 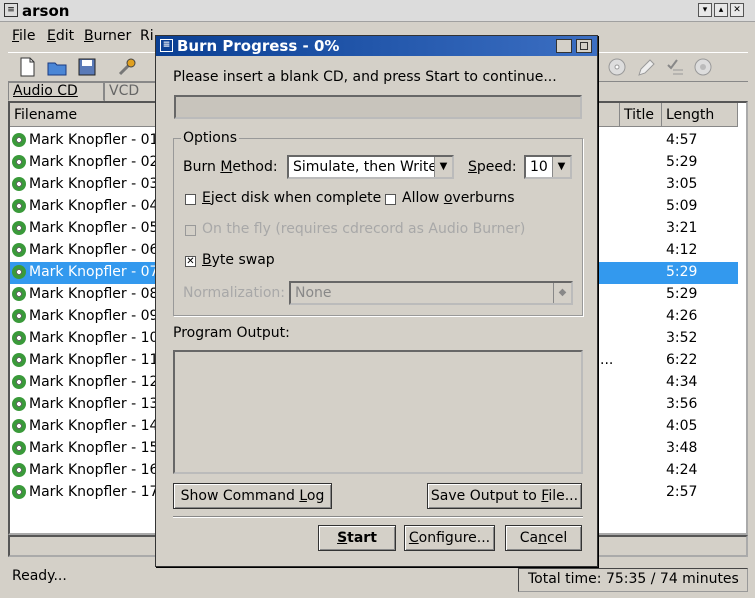 What do you see at coordinates (682, 426) in the screenshot?
I see `track-length: 4:05` at bounding box center [682, 426].